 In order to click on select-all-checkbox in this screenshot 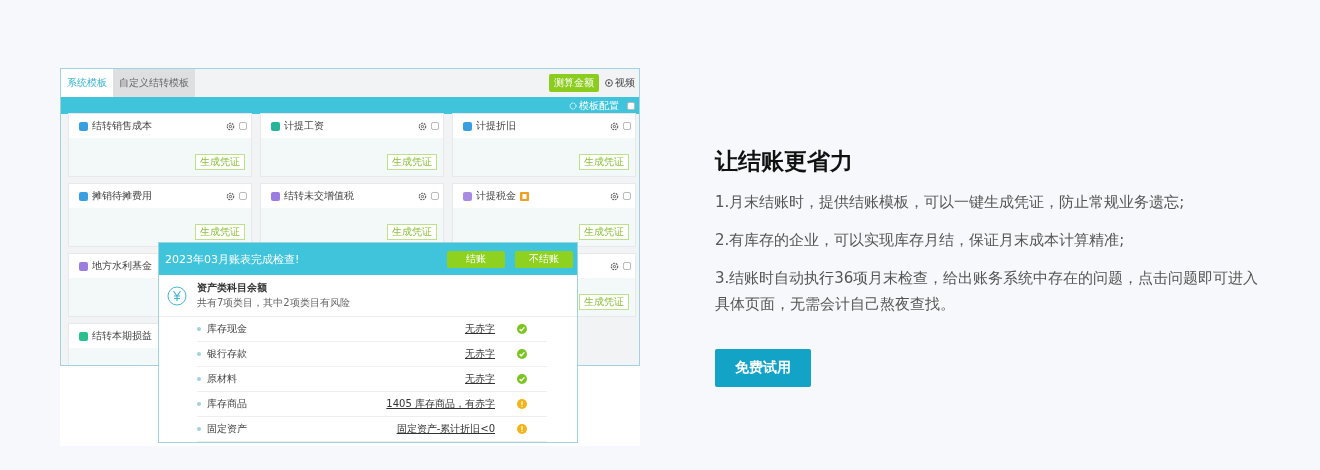, I will do `click(631, 105)`.